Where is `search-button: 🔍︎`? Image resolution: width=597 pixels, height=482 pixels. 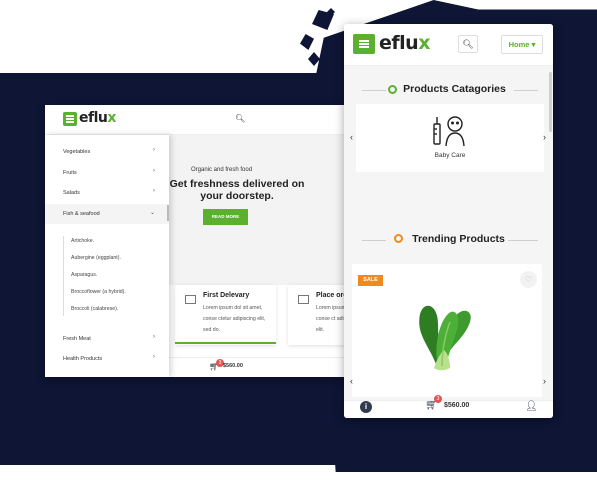
search-button: 🔍︎ is located at coordinates (468, 44).